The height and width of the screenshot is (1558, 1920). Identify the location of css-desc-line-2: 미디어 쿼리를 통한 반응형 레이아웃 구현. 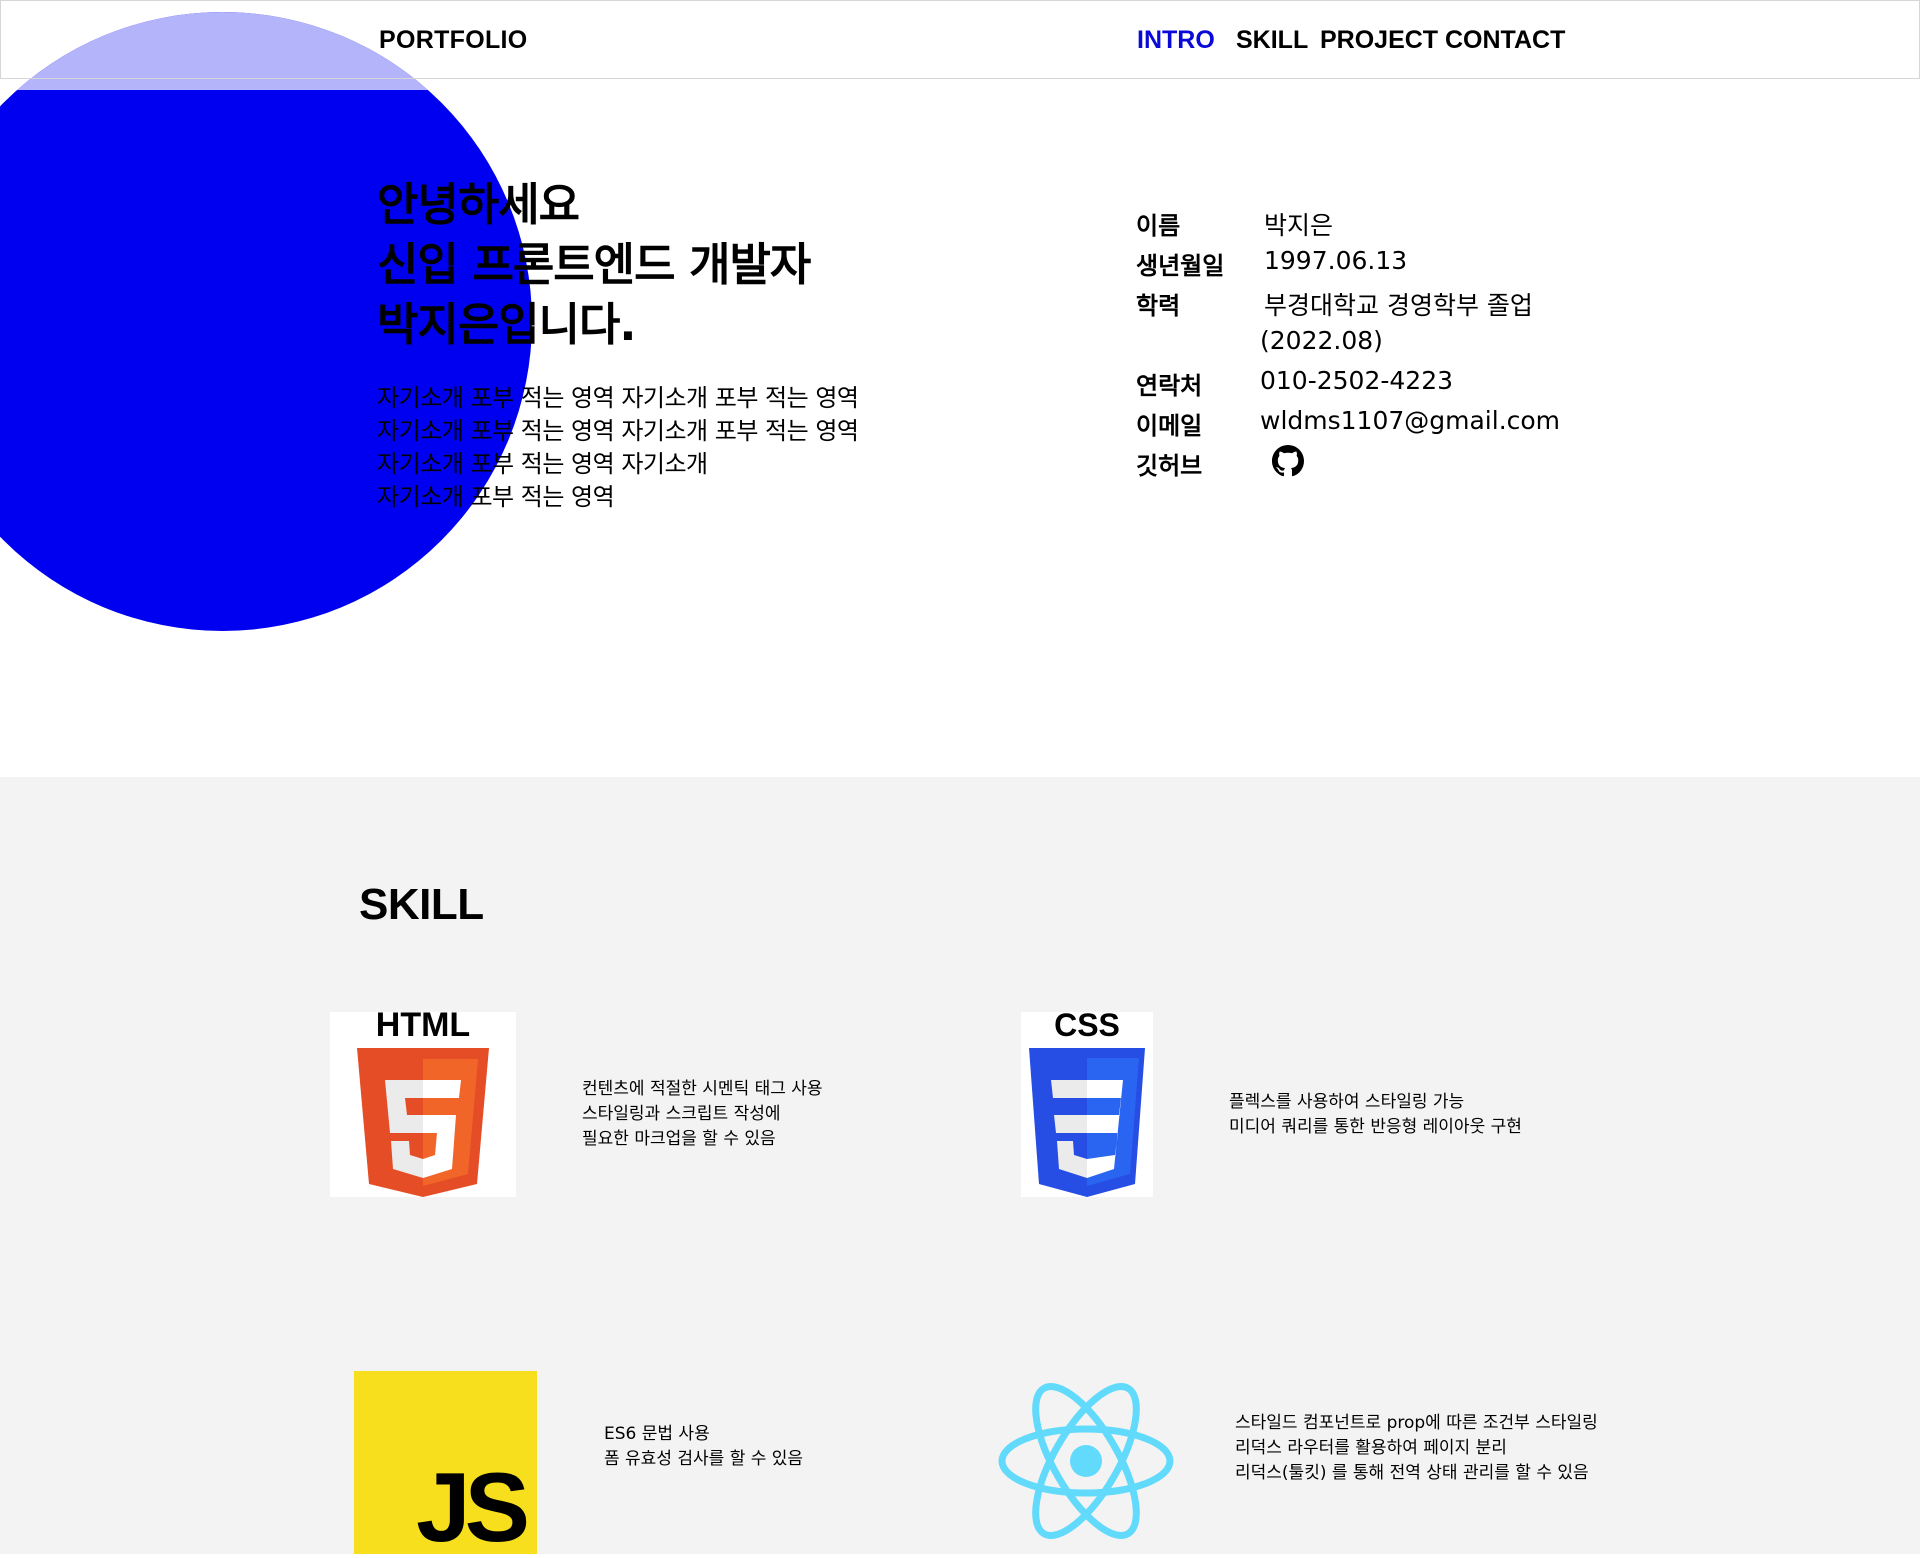
(1375, 1127).